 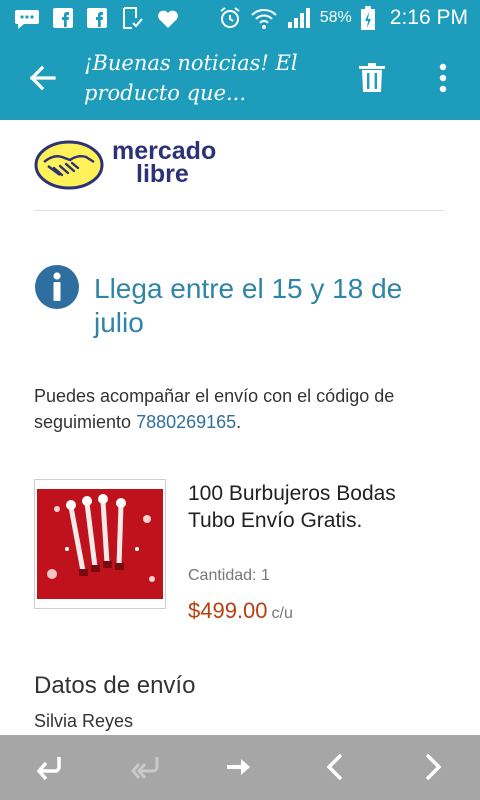 What do you see at coordinates (239, 422) in the screenshot?
I see `tracking-suffix: .` at bounding box center [239, 422].